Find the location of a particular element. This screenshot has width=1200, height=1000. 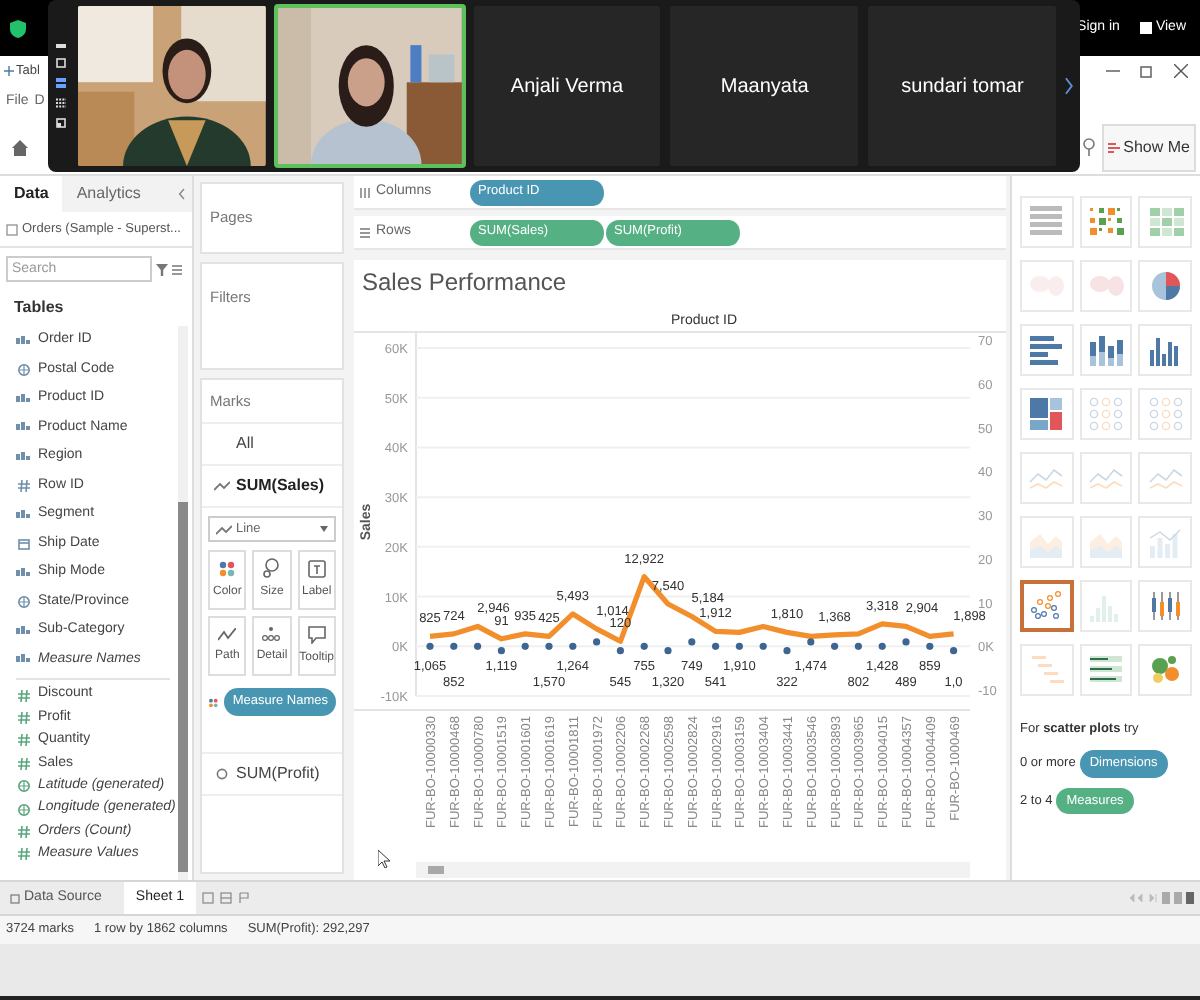

layer-label: All is located at coordinates (245, 444).